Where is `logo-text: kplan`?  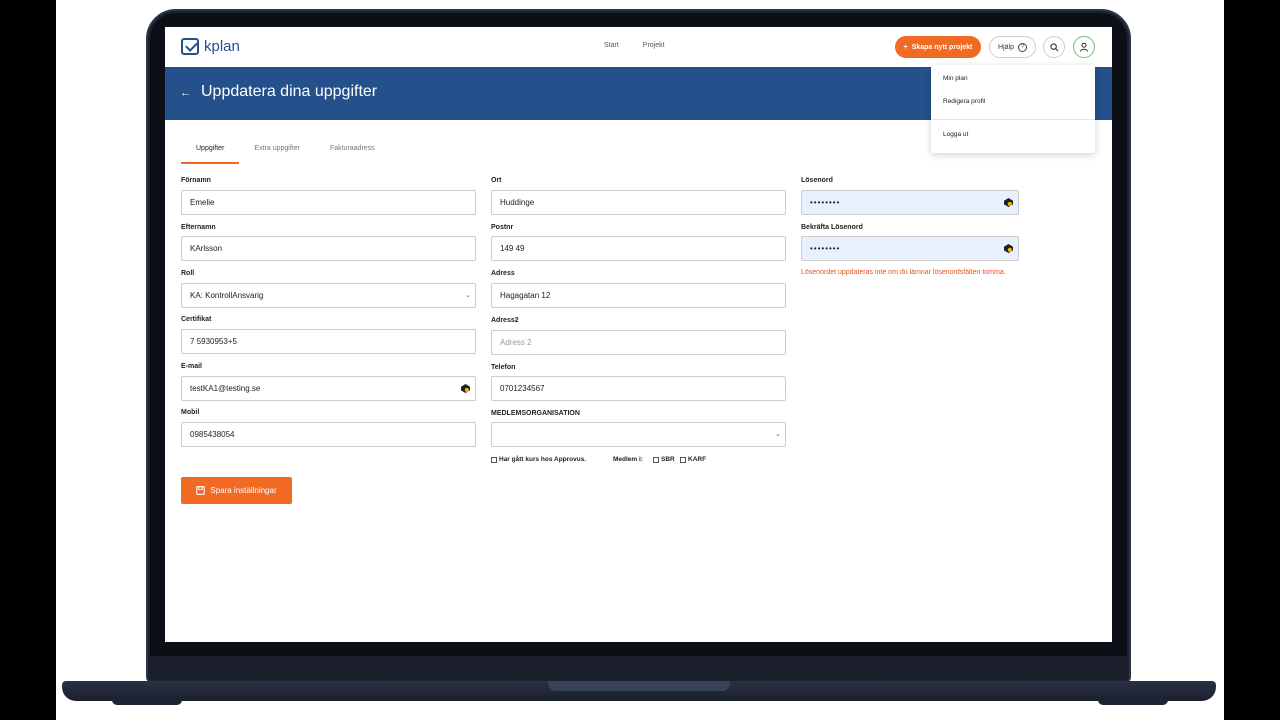 logo-text: kplan is located at coordinates (222, 46).